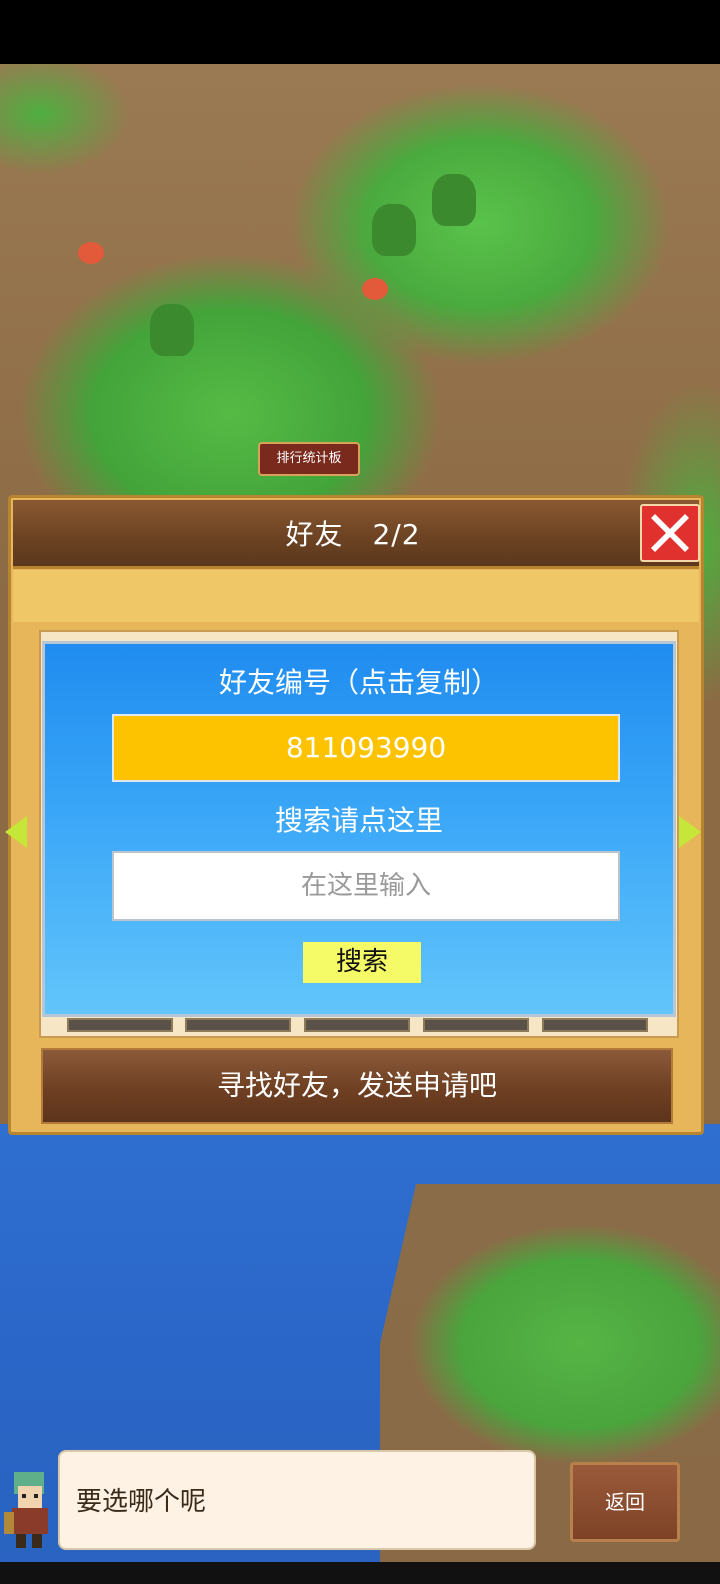  I want to click on close-button, so click(670, 533).